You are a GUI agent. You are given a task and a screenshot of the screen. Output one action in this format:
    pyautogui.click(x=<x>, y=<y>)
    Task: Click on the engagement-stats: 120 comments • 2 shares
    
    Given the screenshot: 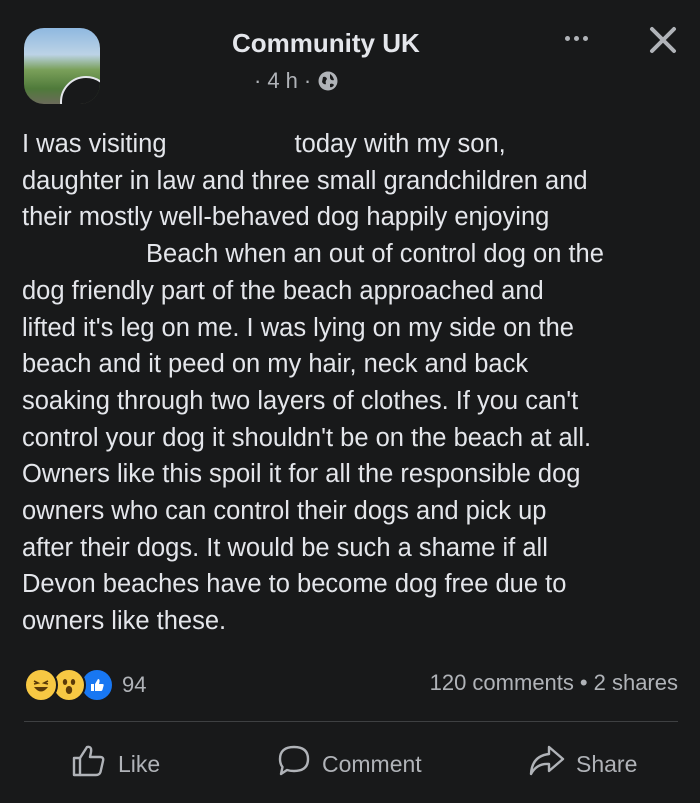 What is the action you would take?
    pyautogui.click(x=554, y=683)
    